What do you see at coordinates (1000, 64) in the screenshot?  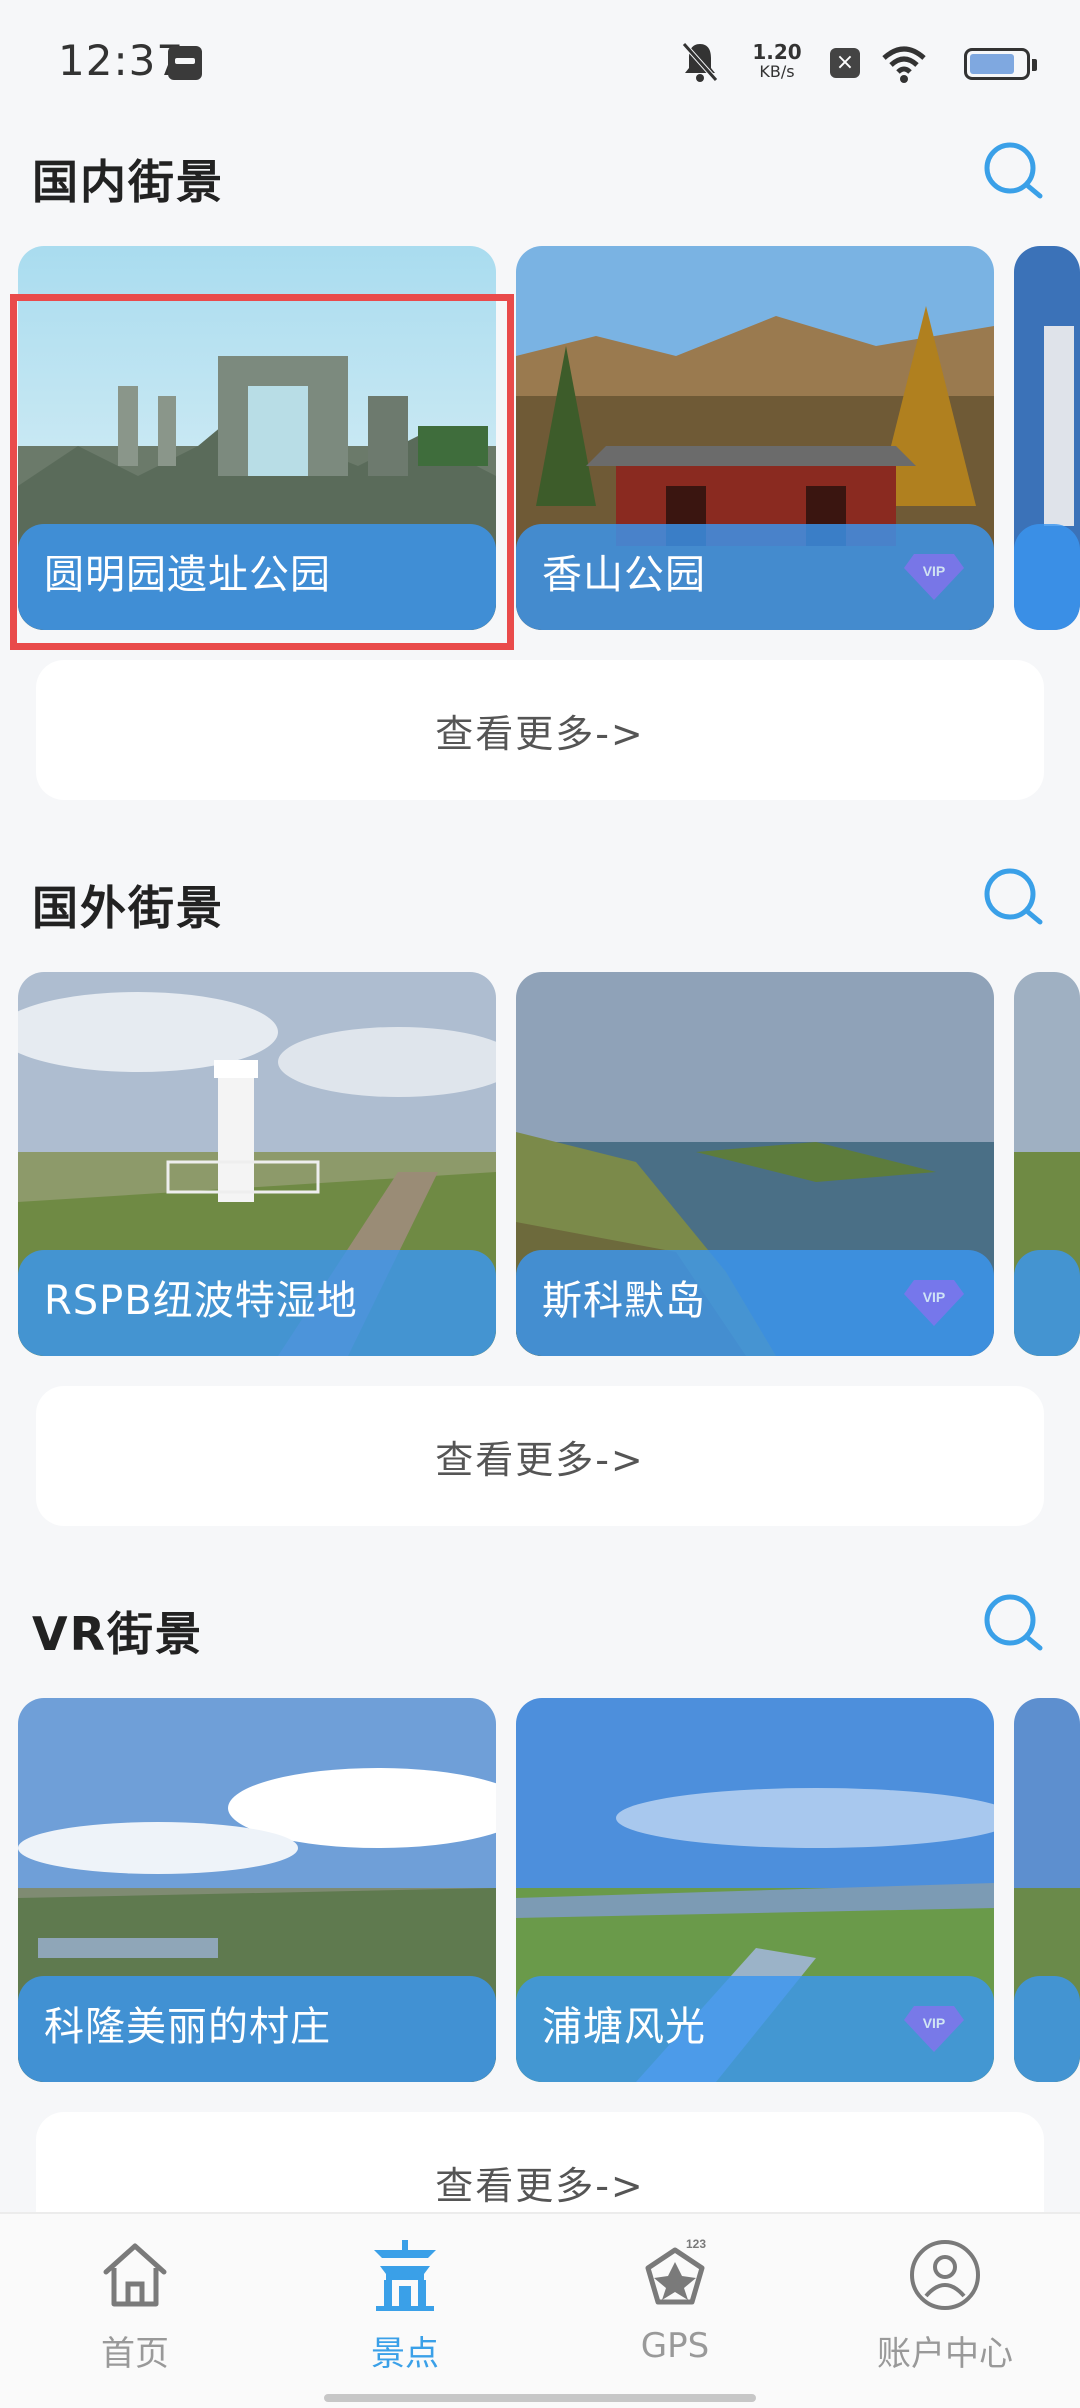 I see `battery-icon` at bounding box center [1000, 64].